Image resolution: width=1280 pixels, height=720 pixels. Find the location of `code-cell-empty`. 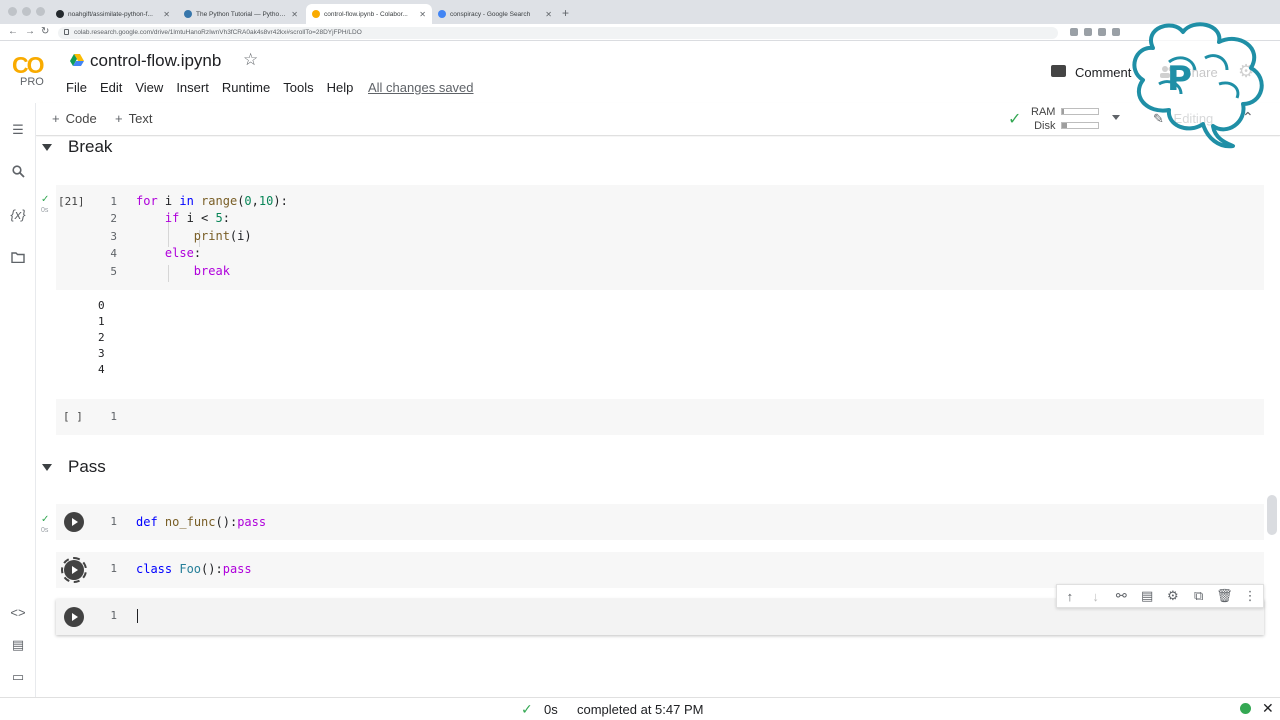

code-cell-empty is located at coordinates (660, 417).